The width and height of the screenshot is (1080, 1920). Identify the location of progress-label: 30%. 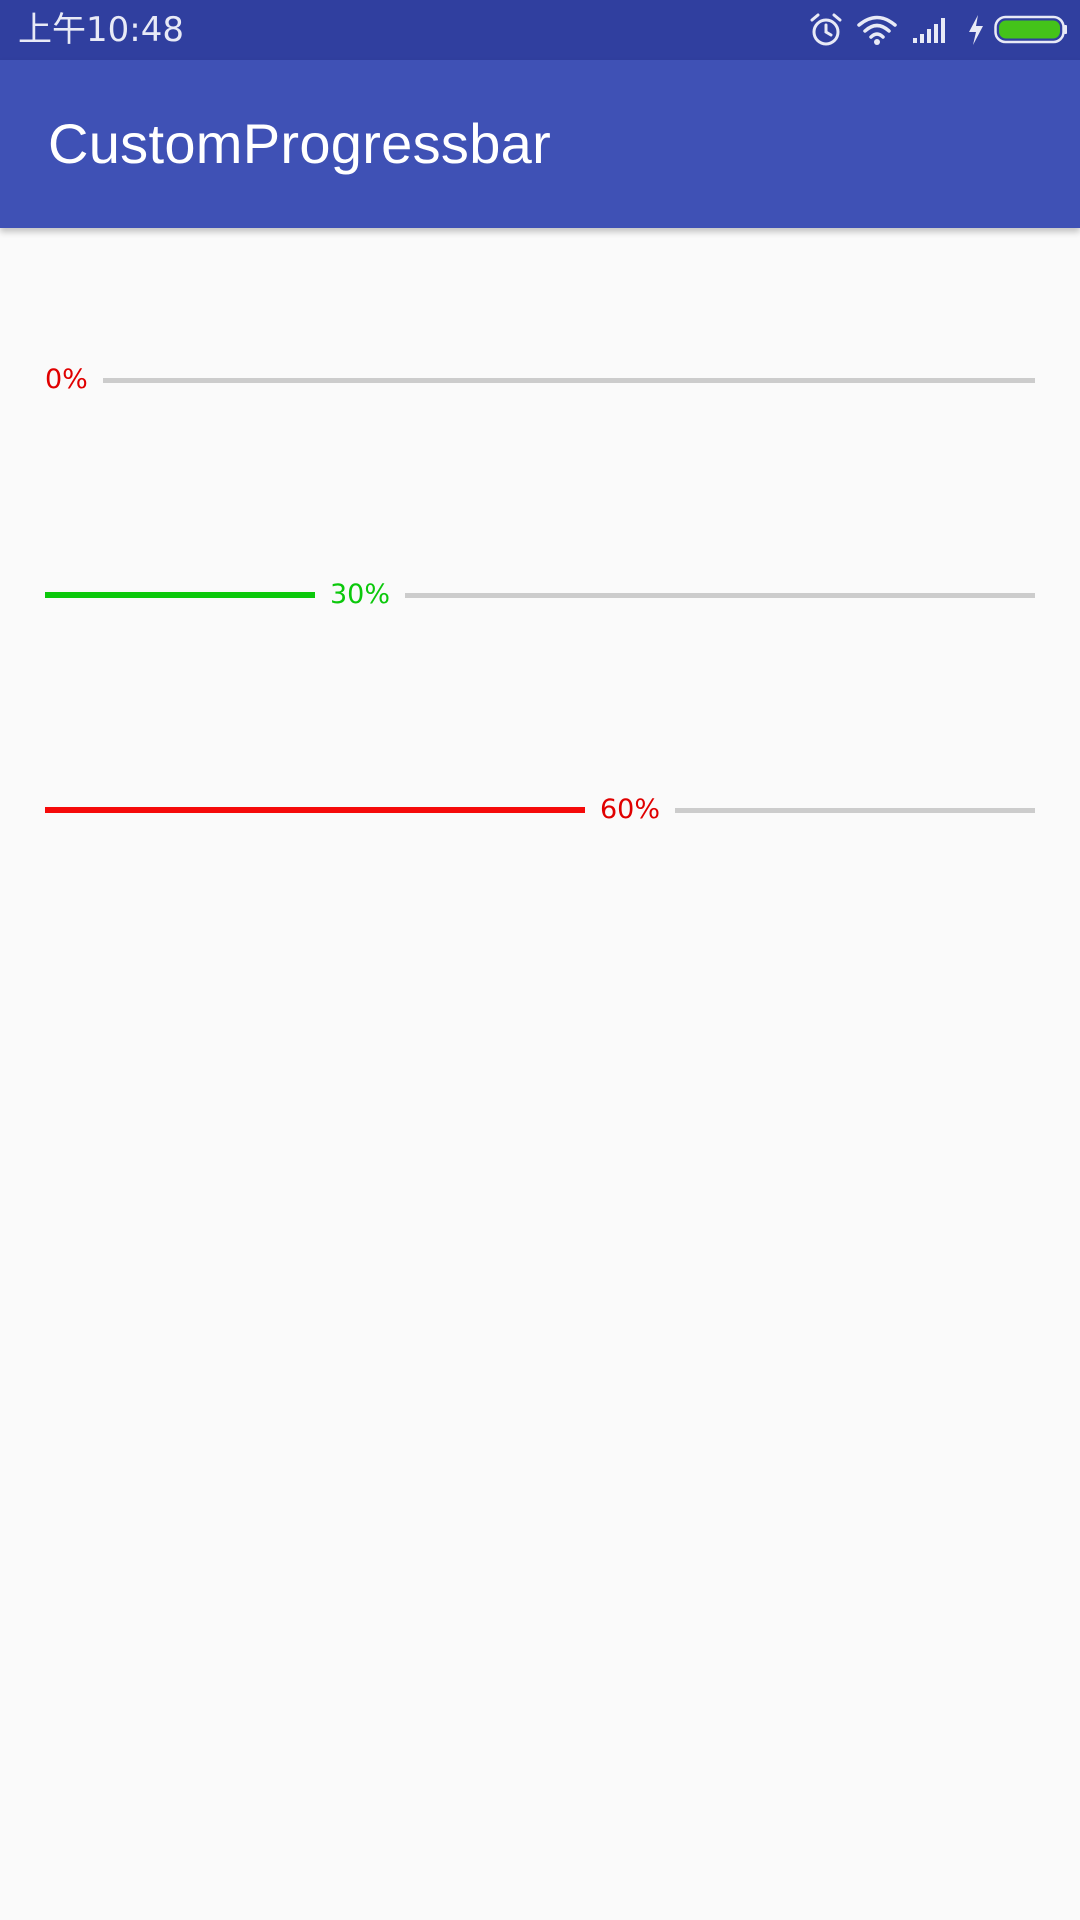
(360, 594).